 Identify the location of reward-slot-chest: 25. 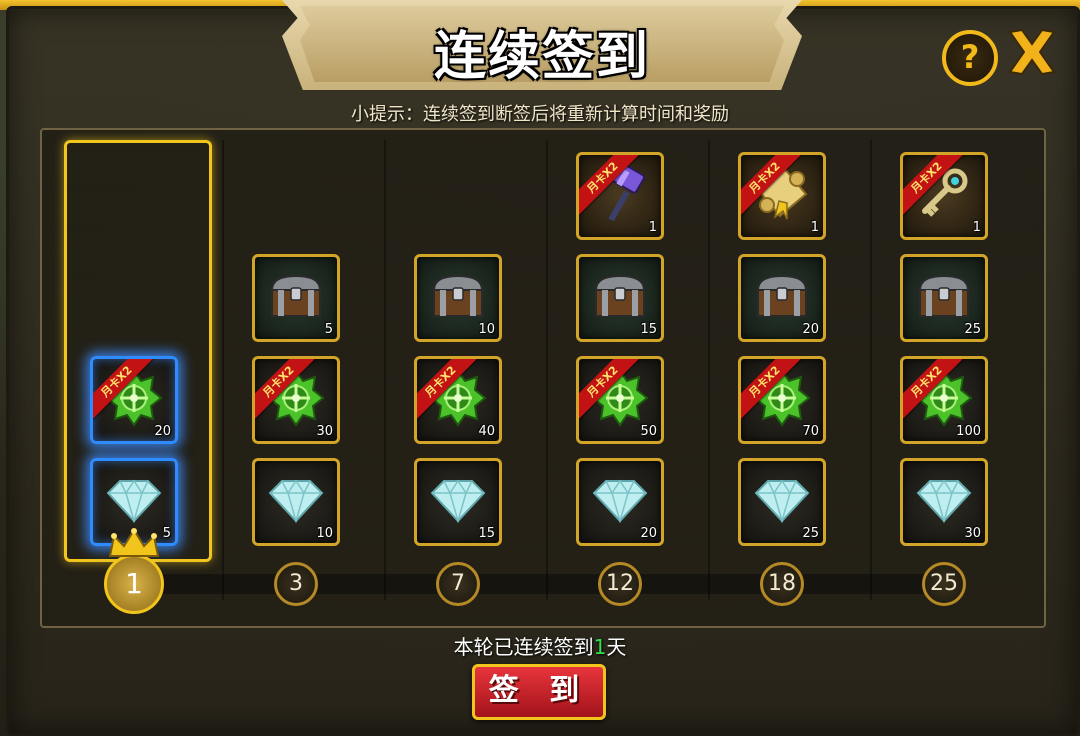
(944, 298).